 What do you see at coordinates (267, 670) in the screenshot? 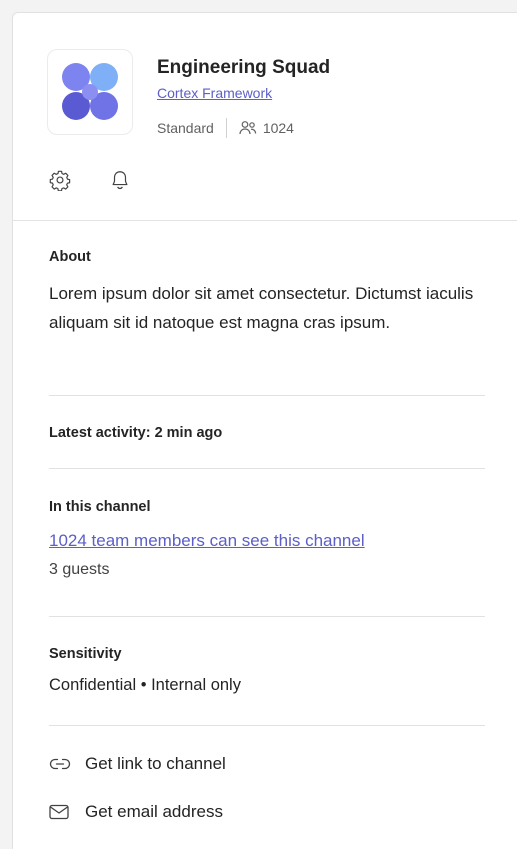
I see `sensitivity-section: Sensitivity Confidential • Internal only` at bounding box center [267, 670].